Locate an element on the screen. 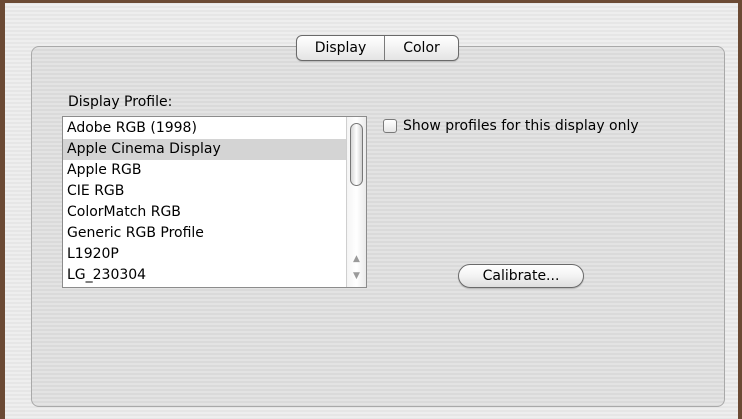  tab-color: Color is located at coordinates (421, 48).